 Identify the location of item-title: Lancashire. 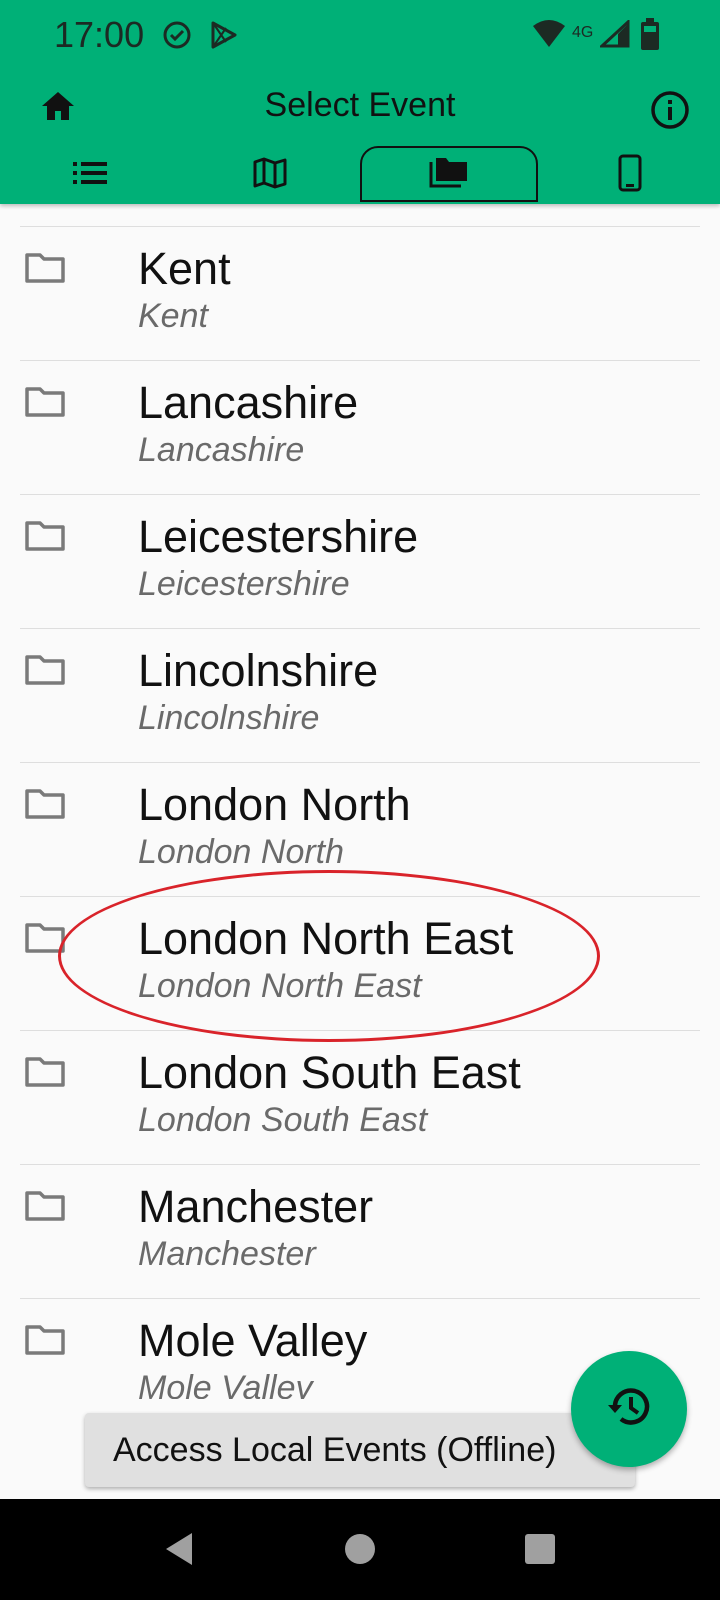
(248, 402).